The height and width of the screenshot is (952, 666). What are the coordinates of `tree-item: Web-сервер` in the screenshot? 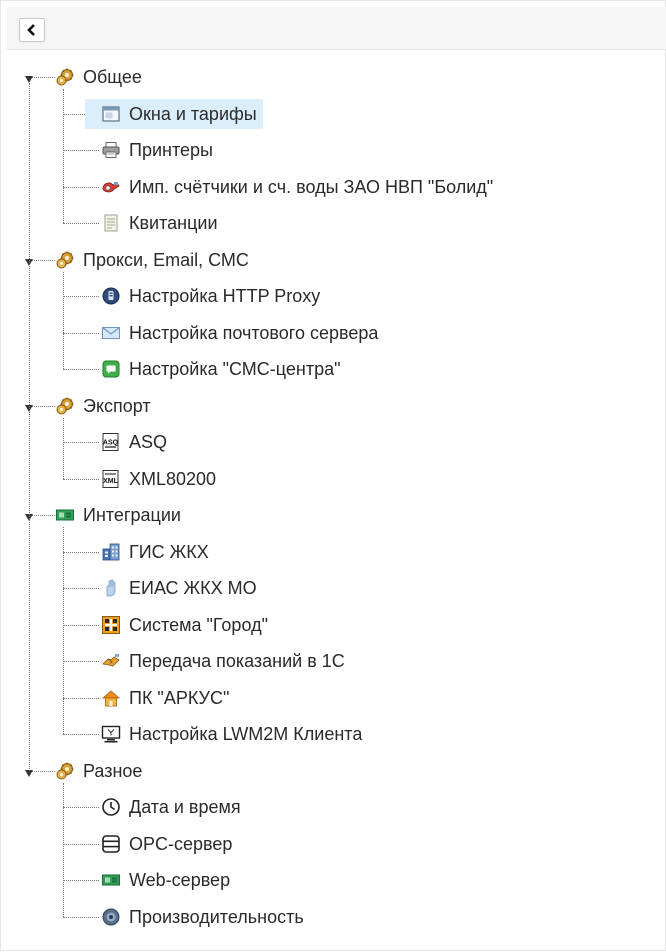 It's located at (159, 880).